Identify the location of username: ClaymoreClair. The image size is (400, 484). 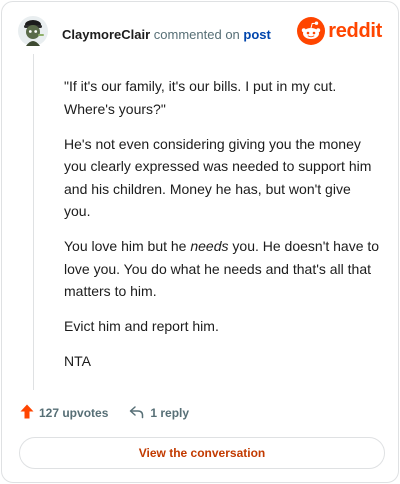
(106, 34).